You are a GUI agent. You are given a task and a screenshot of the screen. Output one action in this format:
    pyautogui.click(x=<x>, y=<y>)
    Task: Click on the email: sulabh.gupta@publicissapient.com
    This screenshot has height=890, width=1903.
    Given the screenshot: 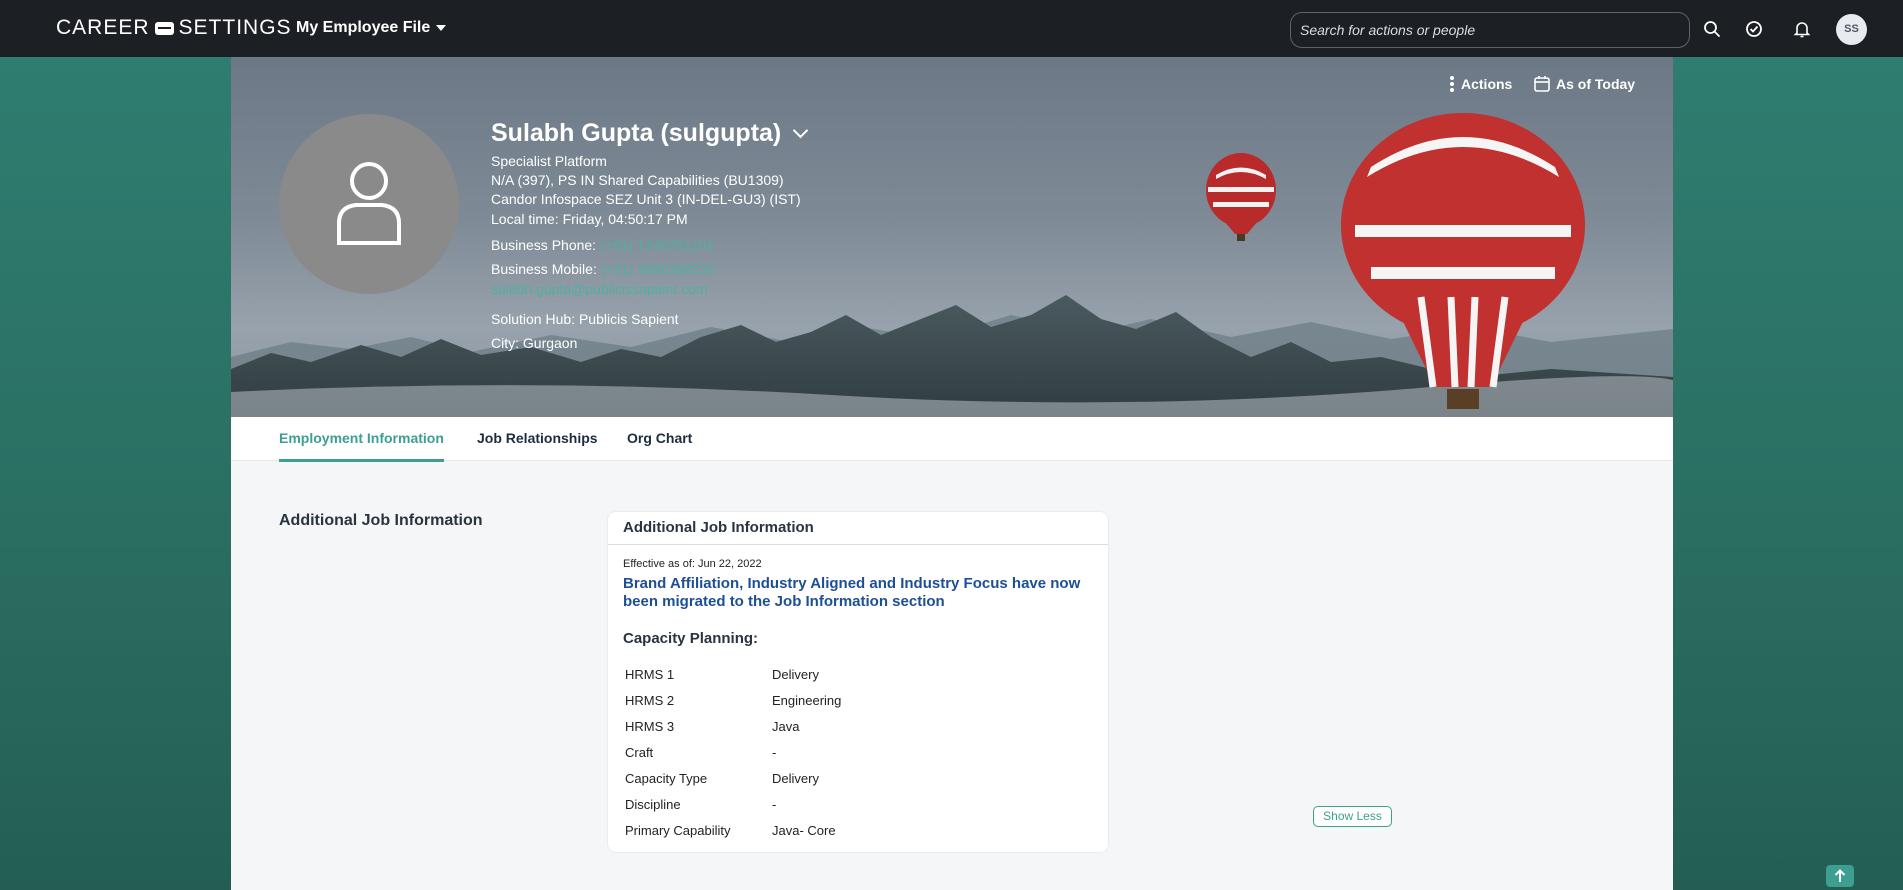 What is the action you would take?
    pyautogui.click(x=599, y=289)
    